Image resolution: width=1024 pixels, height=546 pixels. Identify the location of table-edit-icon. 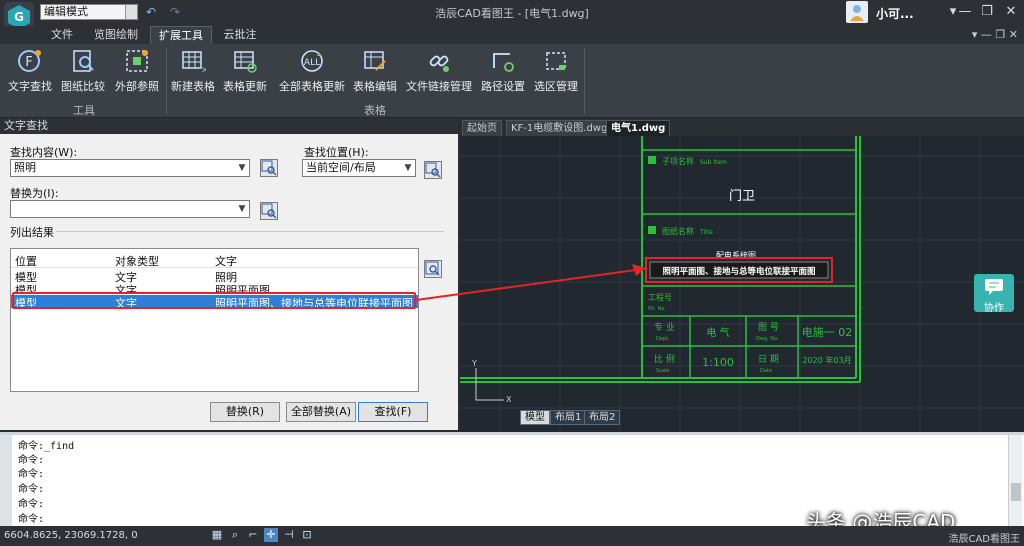
(375, 61).